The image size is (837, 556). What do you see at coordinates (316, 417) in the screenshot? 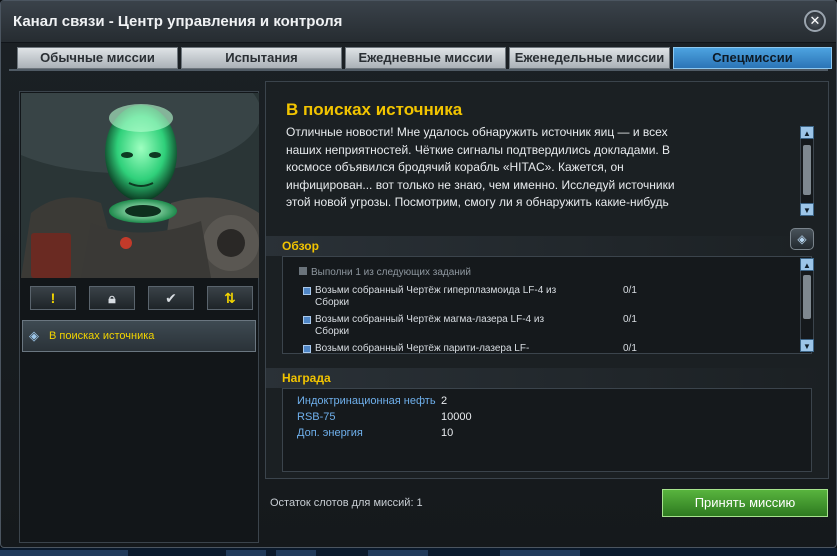
I see `reward-name: RSB-75` at bounding box center [316, 417].